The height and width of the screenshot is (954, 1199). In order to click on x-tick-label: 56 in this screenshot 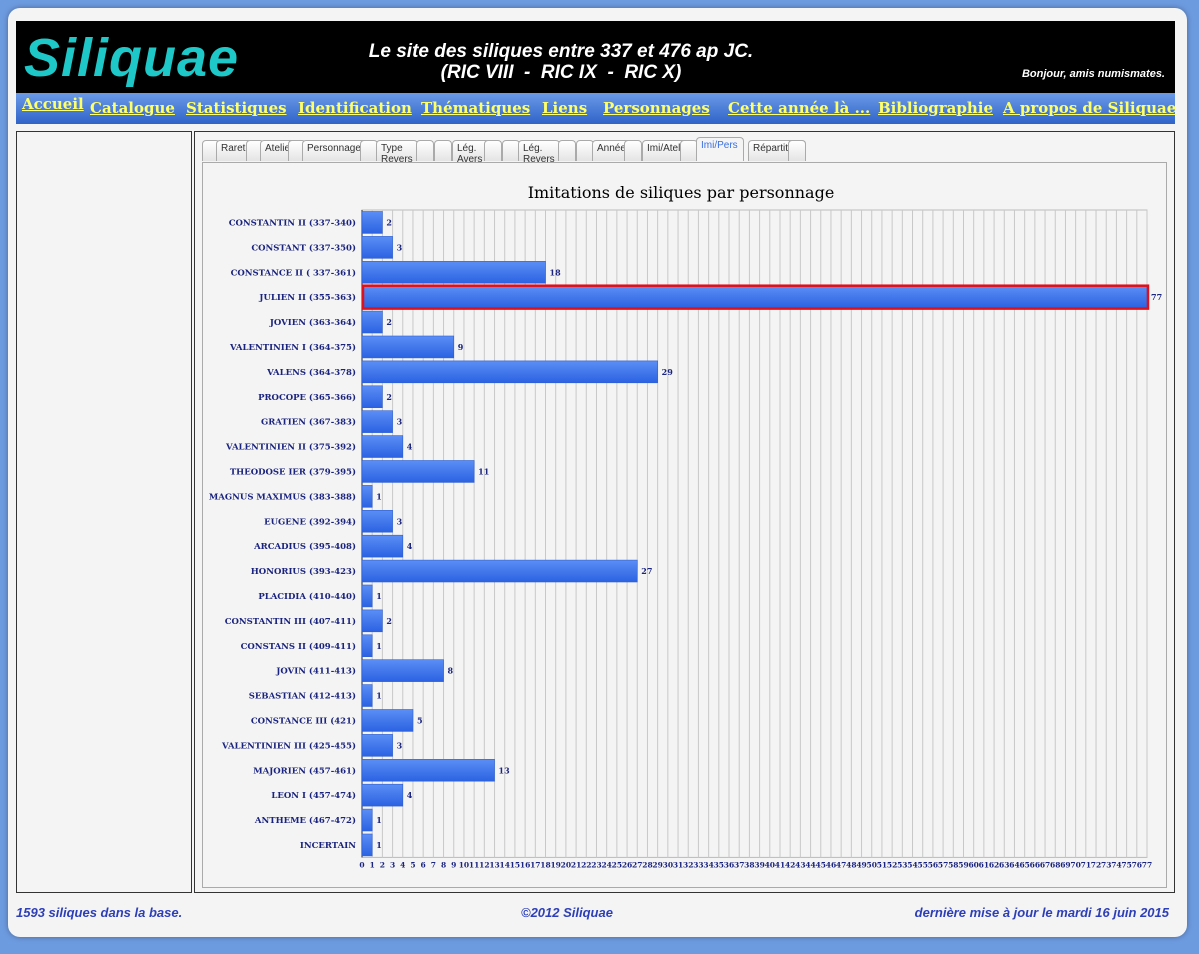, I will do `click(933, 864)`.